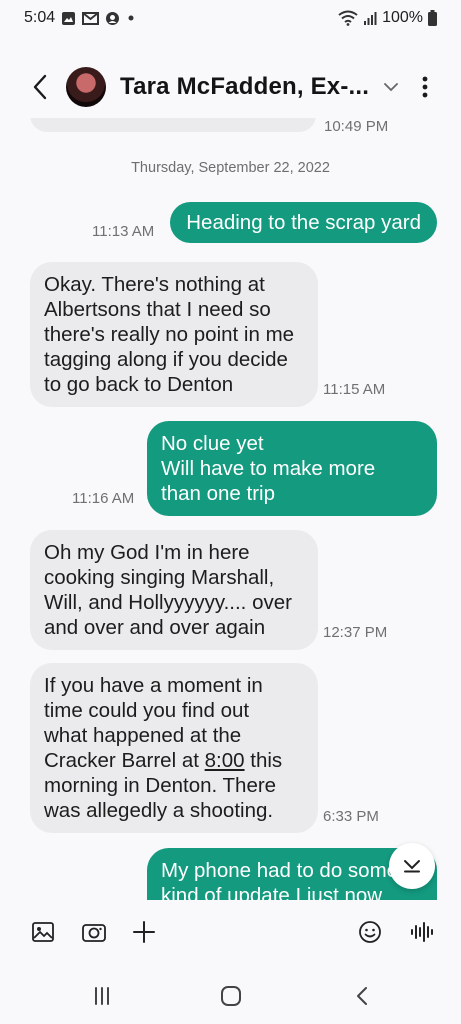 This screenshot has height=1024, width=461. I want to click on message-timestamp: 11:15 AM, so click(354, 389).